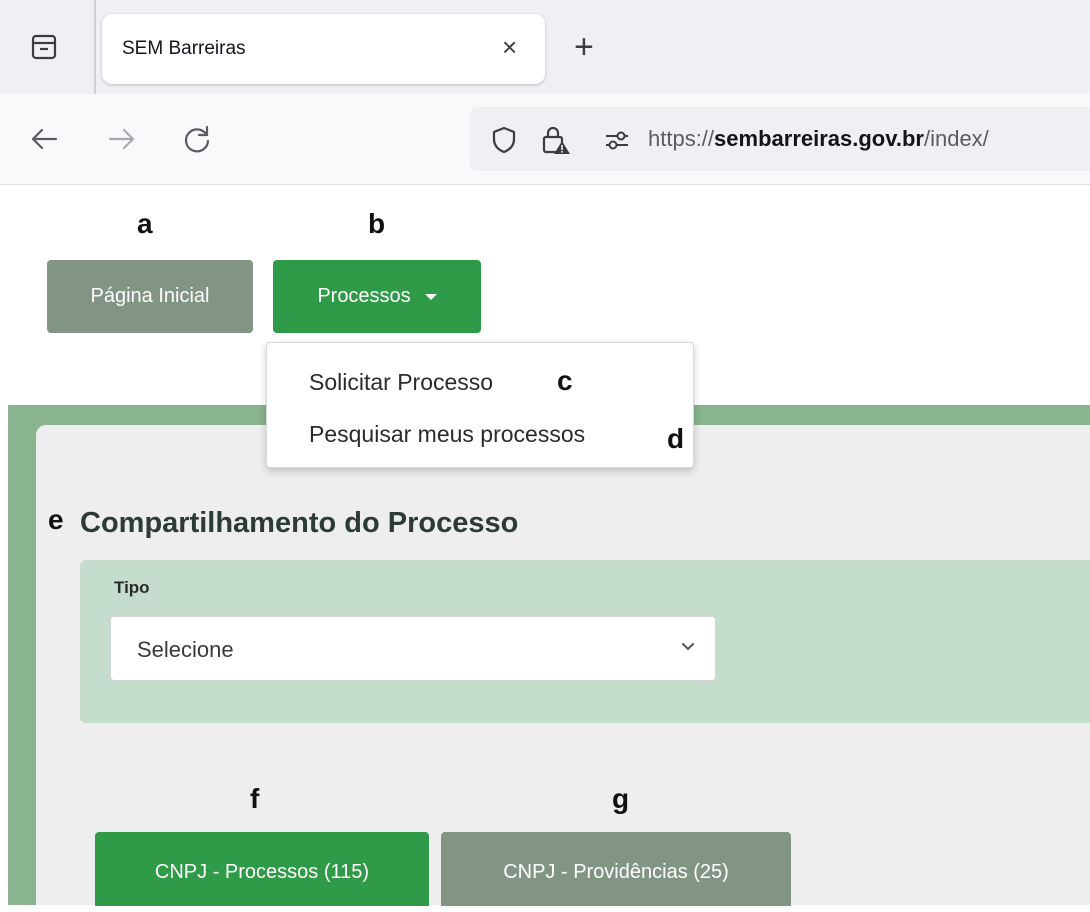 Image resolution: width=1090 pixels, height=912 pixels. I want to click on url-text: https://sembarreiras.gov.br/index/, so click(818, 138).